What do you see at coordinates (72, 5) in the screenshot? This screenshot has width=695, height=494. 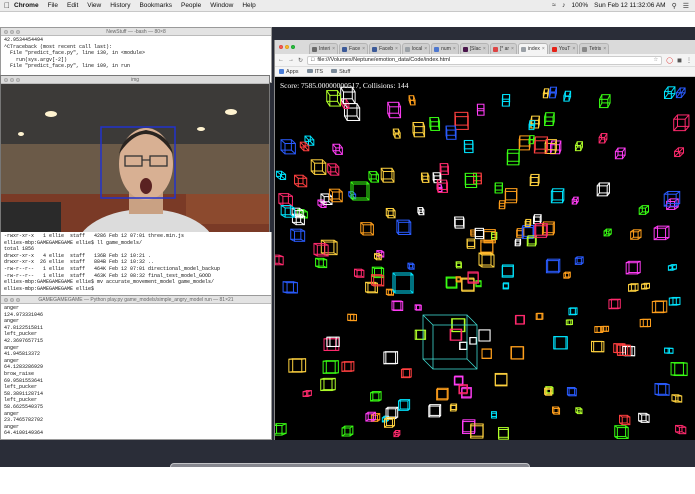 I see `menu-item-edit: Edit` at bounding box center [72, 5].